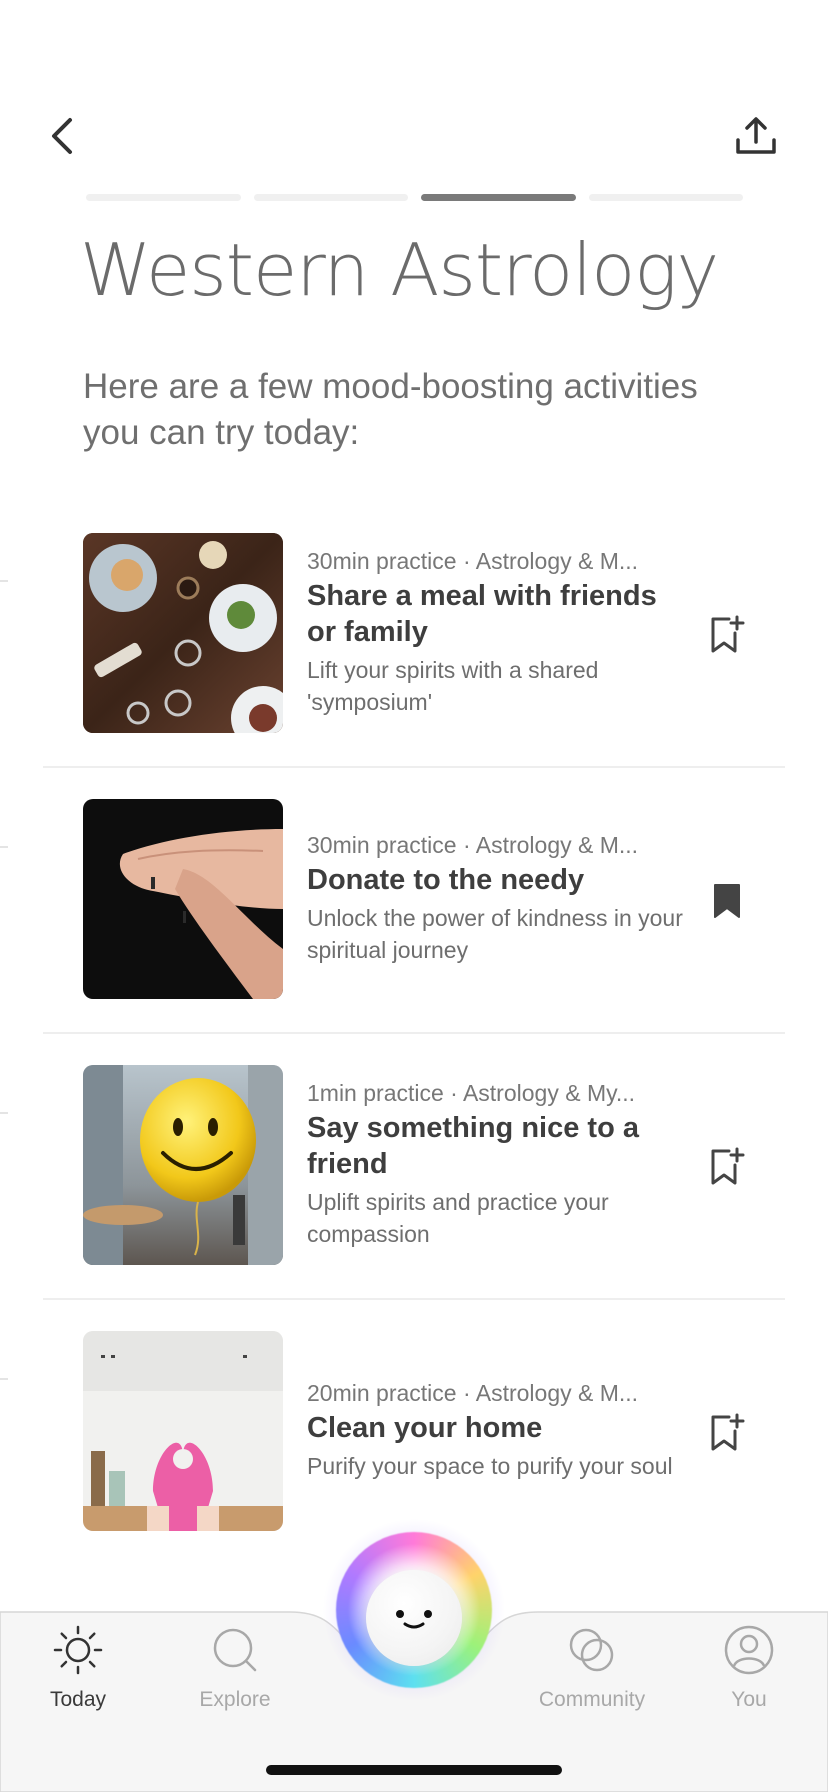 This screenshot has width=828, height=1792. I want to click on search-icon, so click(235, 1650).